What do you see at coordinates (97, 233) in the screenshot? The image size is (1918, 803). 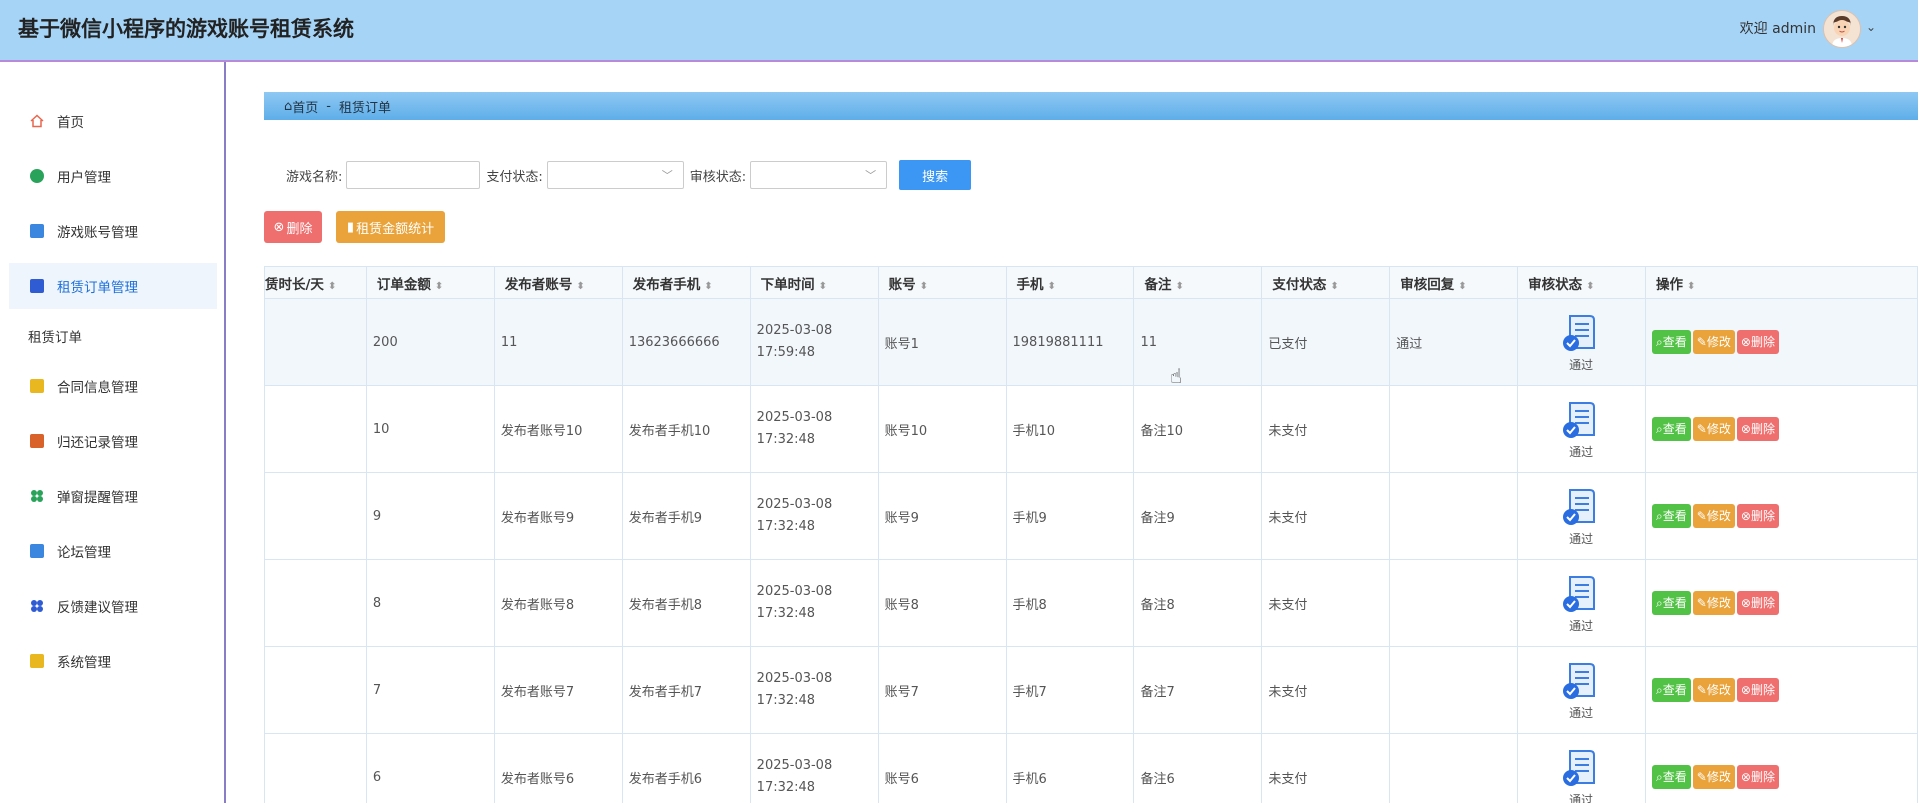 I see `sidebar-item-label: 游戏账号管理` at bounding box center [97, 233].